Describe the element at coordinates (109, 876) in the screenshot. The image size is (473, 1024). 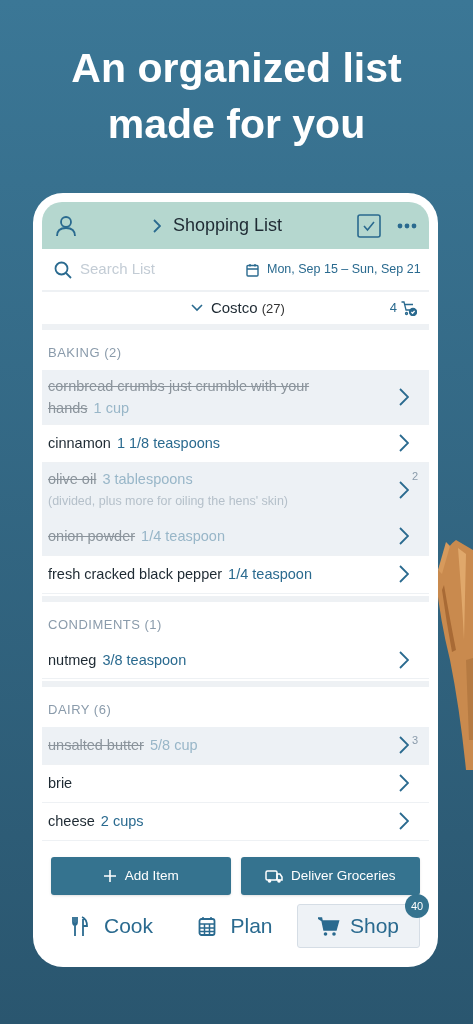
I see `plus-icon` at that location.